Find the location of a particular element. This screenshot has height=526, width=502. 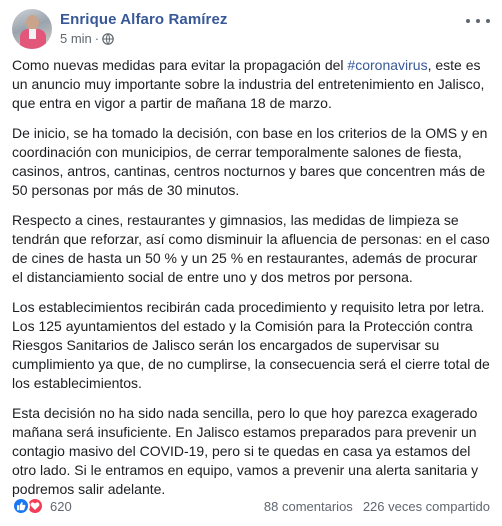

post-meta: Enrique Alfaro Ramírez 5 min · is located at coordinates (144, 29).